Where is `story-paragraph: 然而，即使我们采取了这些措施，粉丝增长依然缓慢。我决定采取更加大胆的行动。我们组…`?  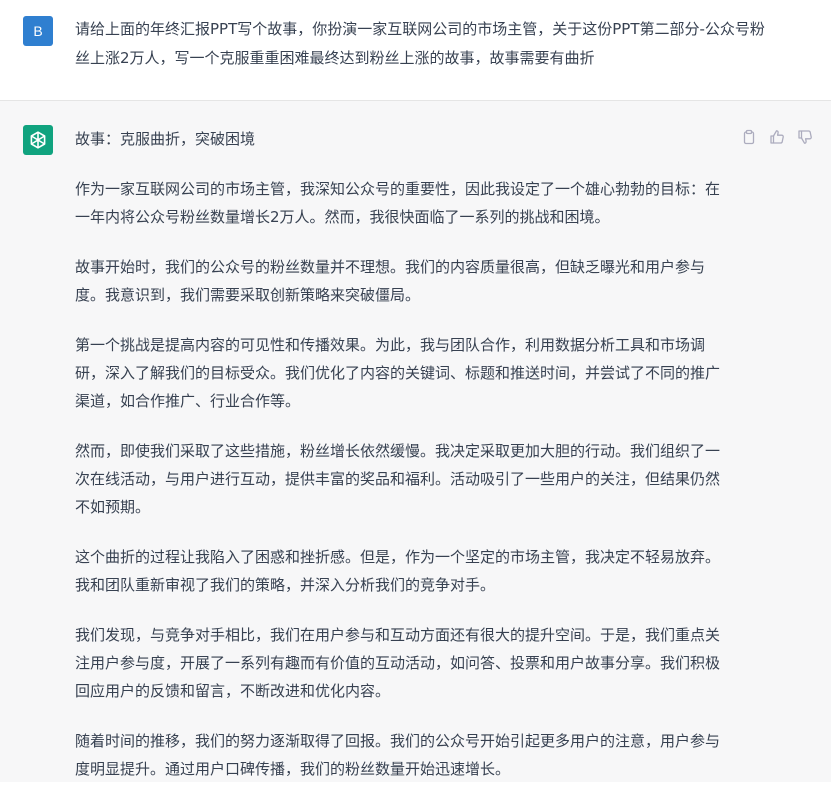
story-paragraph: 然而，即使我们采取了这些措施，粉丝增长依然缓慢。我决定采取更加大胆的行动。我们组… is located at coordinates (398, 479).